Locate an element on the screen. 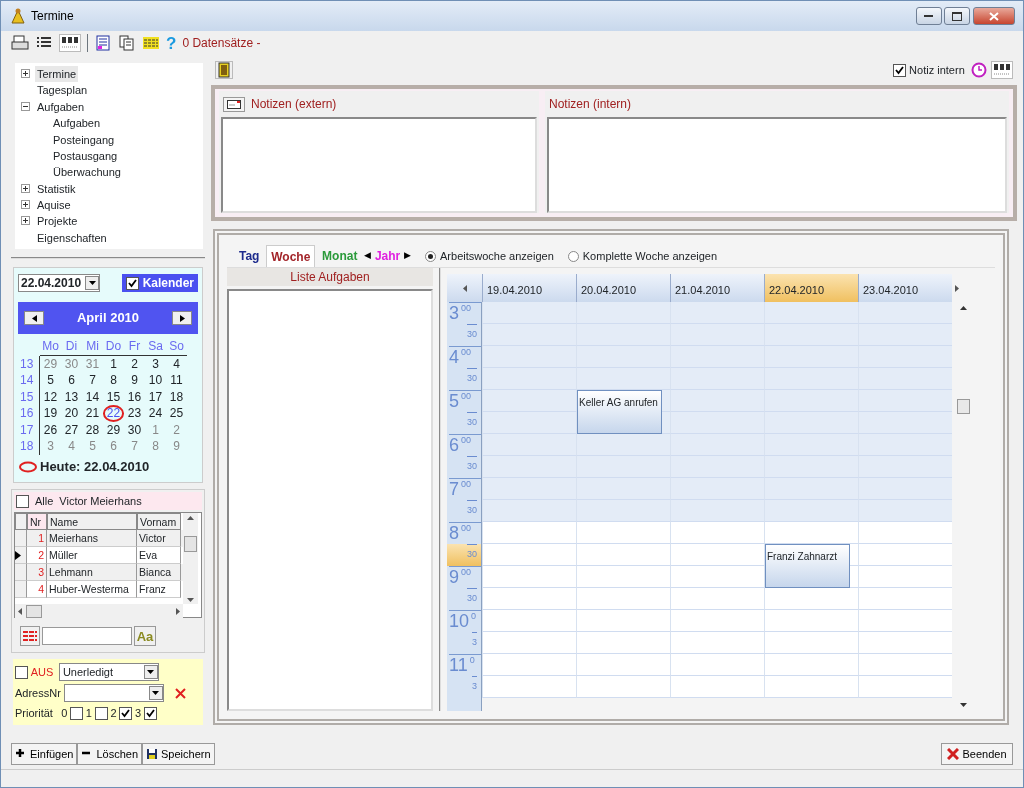 The image size is (1024, 788). day-header: 23.04.2010 is located at coordinates (905, 288).